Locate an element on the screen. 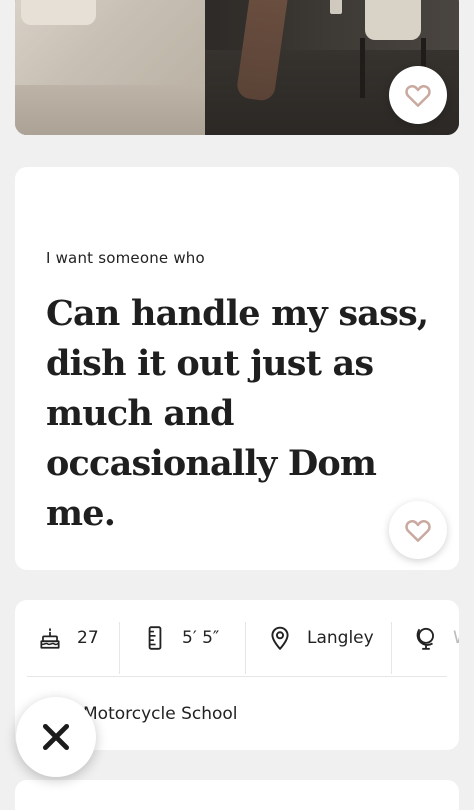 The width and height of the screenshot is (474, 810). globe-icon is located at coordinates (425, 638).